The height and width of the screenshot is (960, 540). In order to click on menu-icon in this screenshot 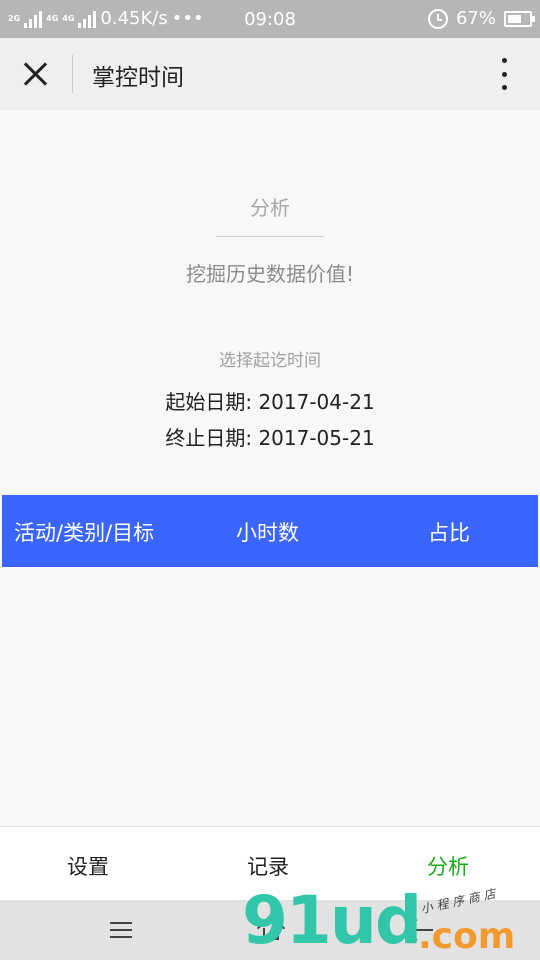, I will do `click(121, 930)`.